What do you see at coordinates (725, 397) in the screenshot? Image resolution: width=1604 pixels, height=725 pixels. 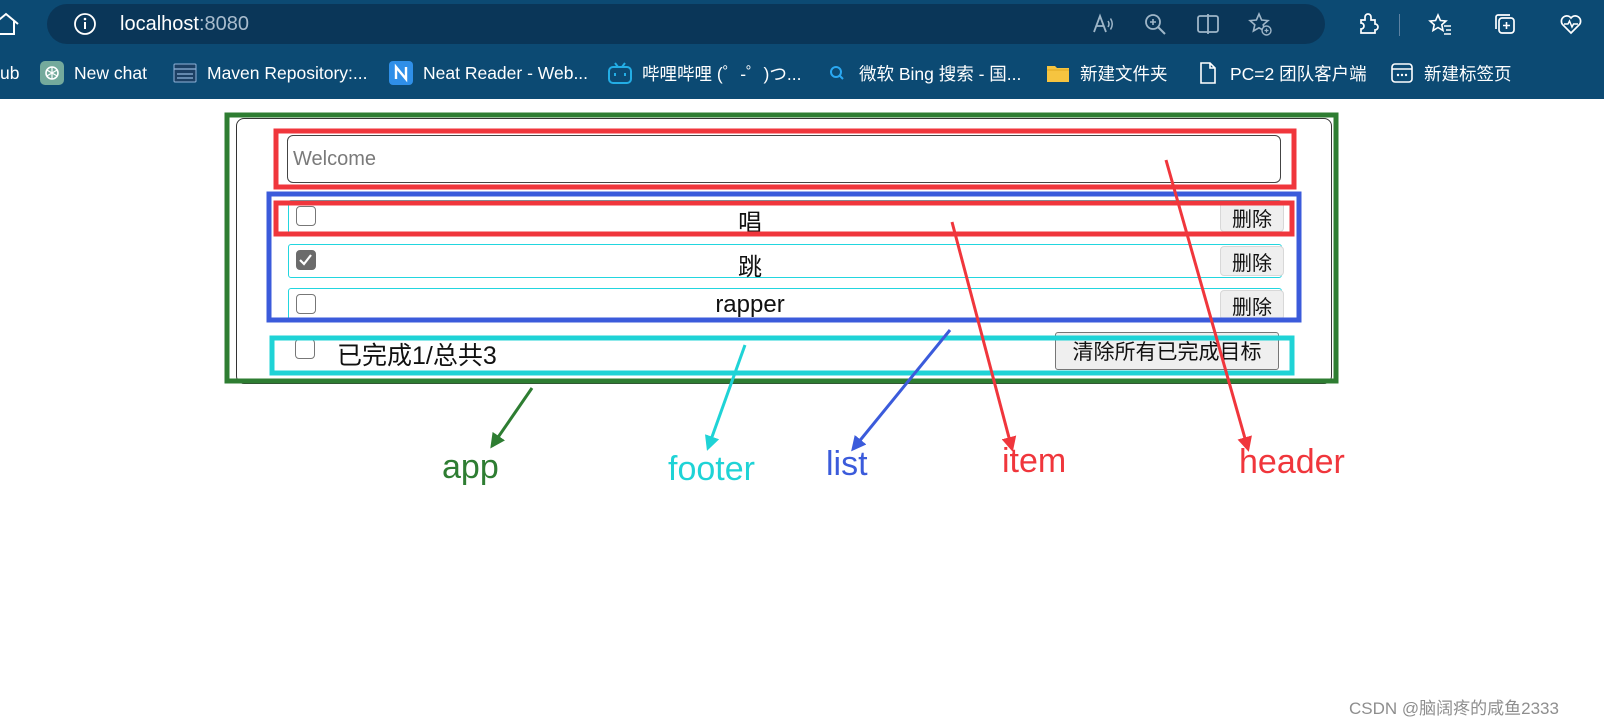 I see `footer-arrow` at bounding box center [725, 397].